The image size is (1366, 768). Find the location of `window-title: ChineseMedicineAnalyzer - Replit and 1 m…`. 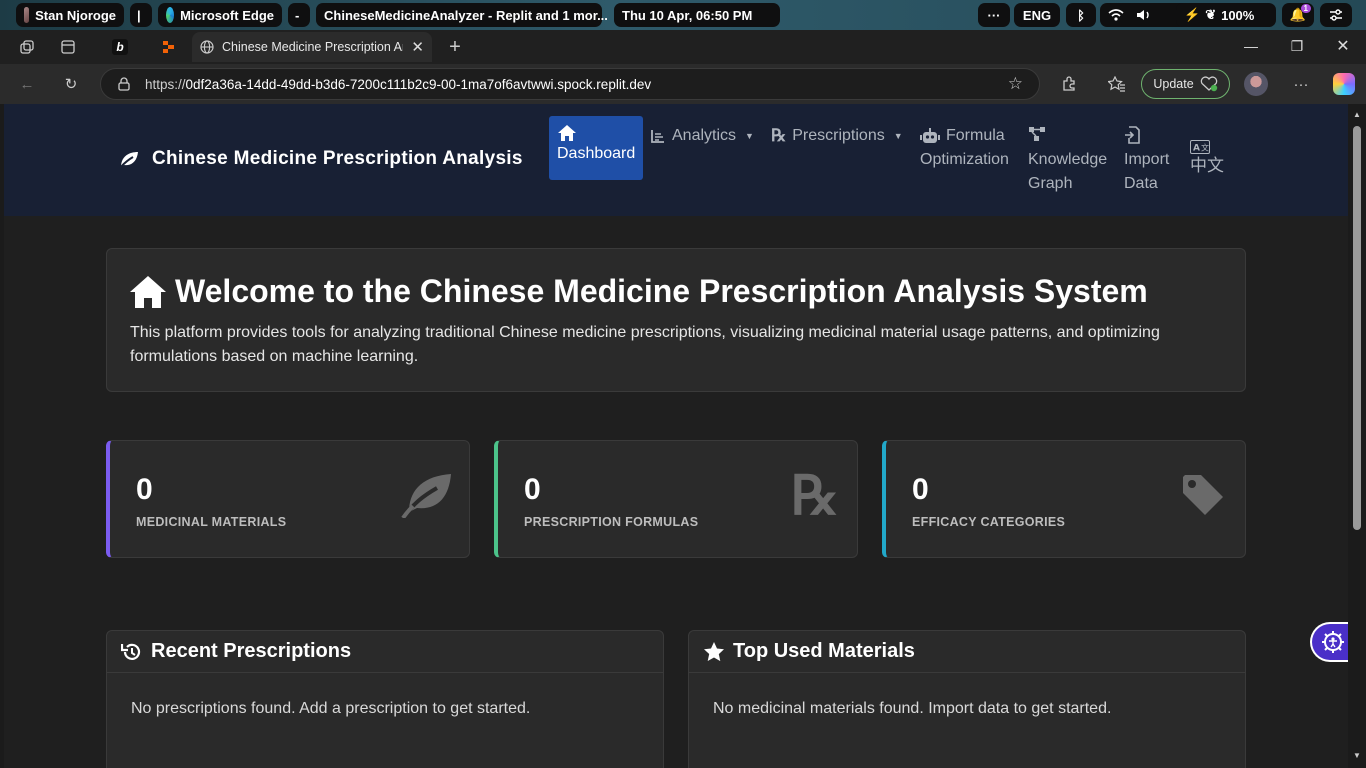

window-title: ChineseMedicineAnalyzer - Replit and 1 m… is located at coordinates (466, 15).